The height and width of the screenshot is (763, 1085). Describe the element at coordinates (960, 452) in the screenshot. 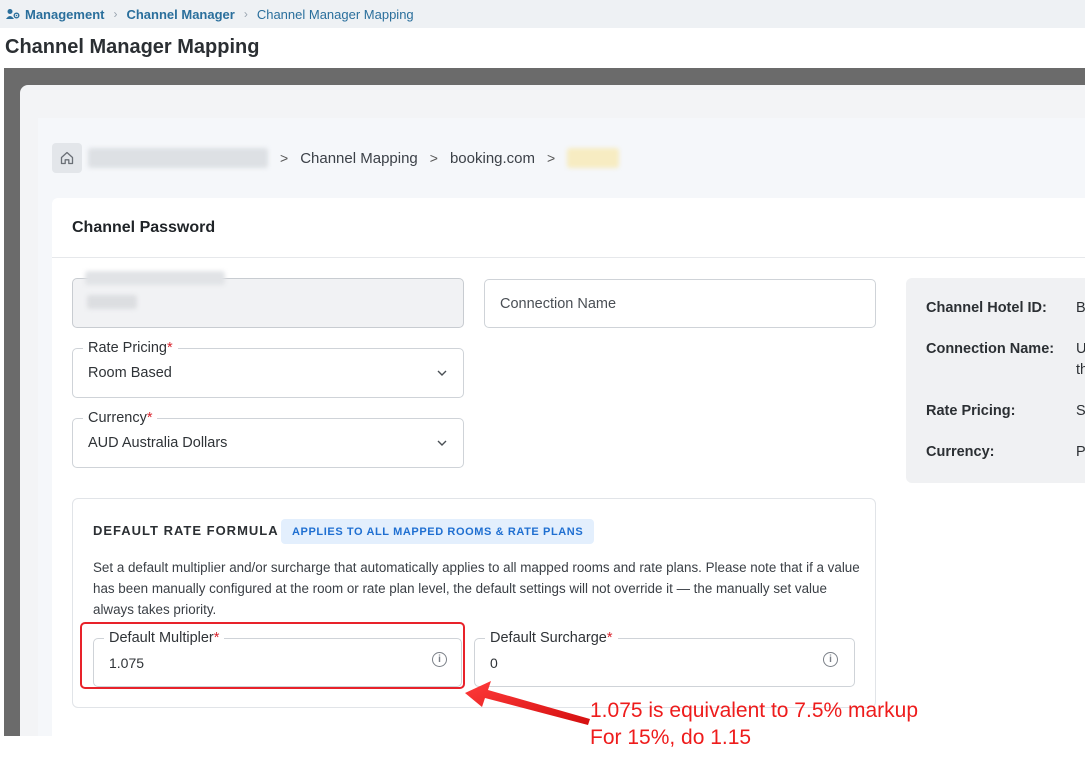

I see `summary-label-currency: Currency:` at that location.